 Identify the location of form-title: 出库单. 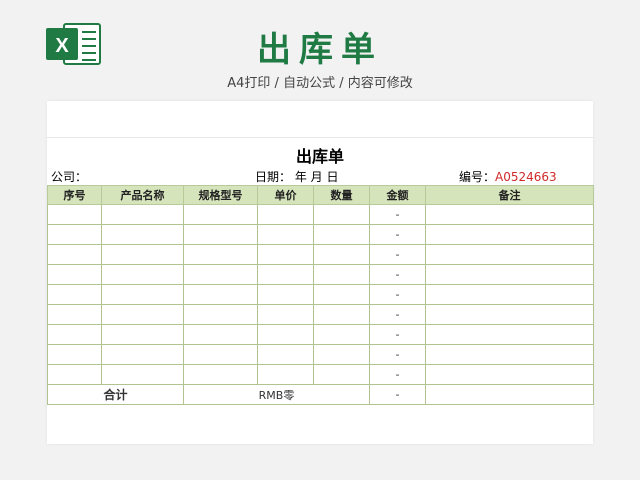
(320, 155).